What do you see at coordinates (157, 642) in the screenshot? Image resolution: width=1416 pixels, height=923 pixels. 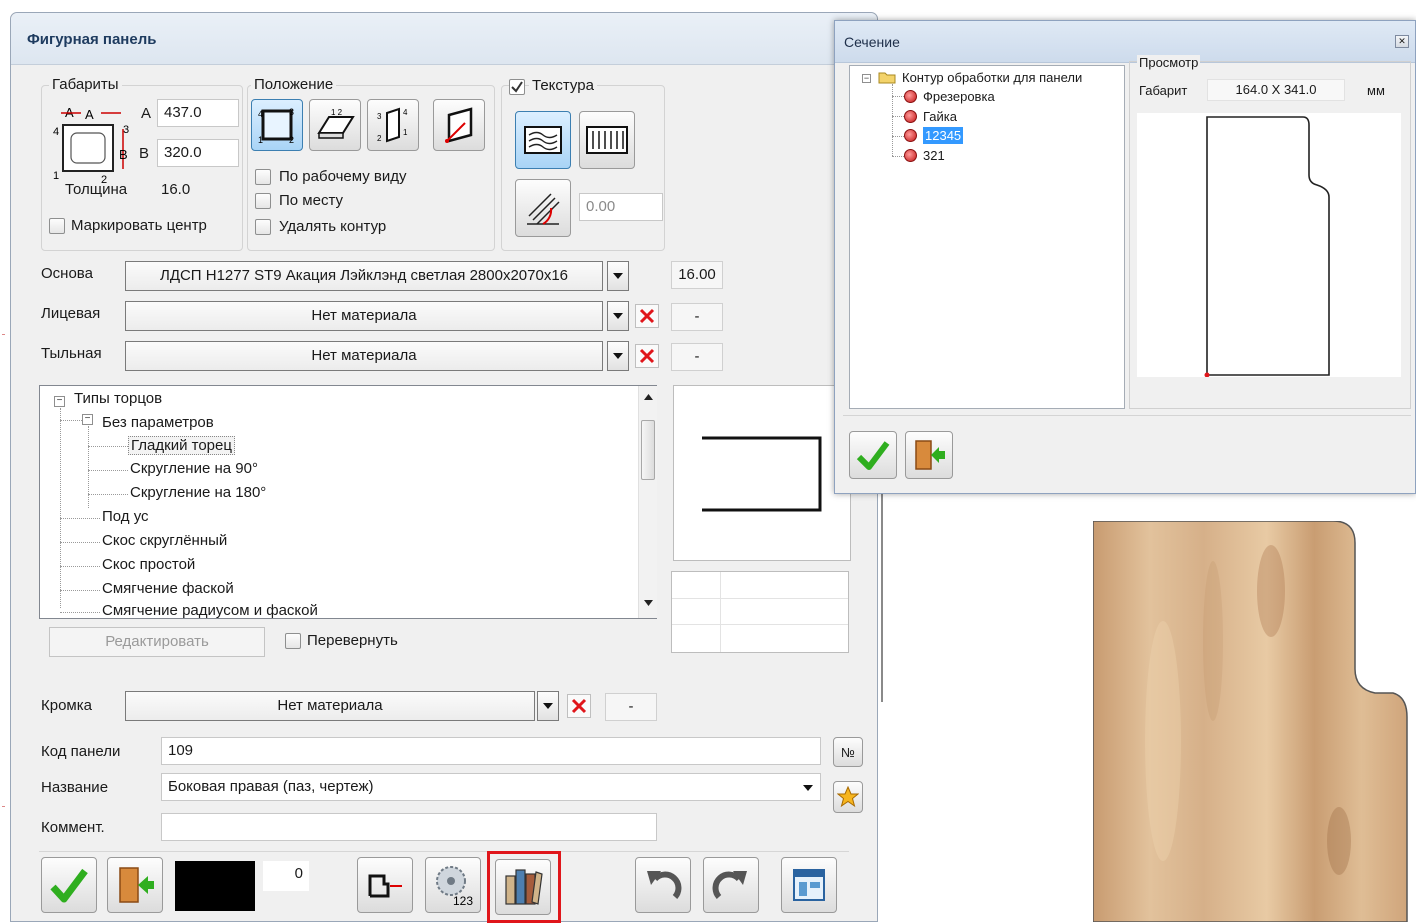 I see `edit-button: Редактировать` at bounding box center [157, 642].